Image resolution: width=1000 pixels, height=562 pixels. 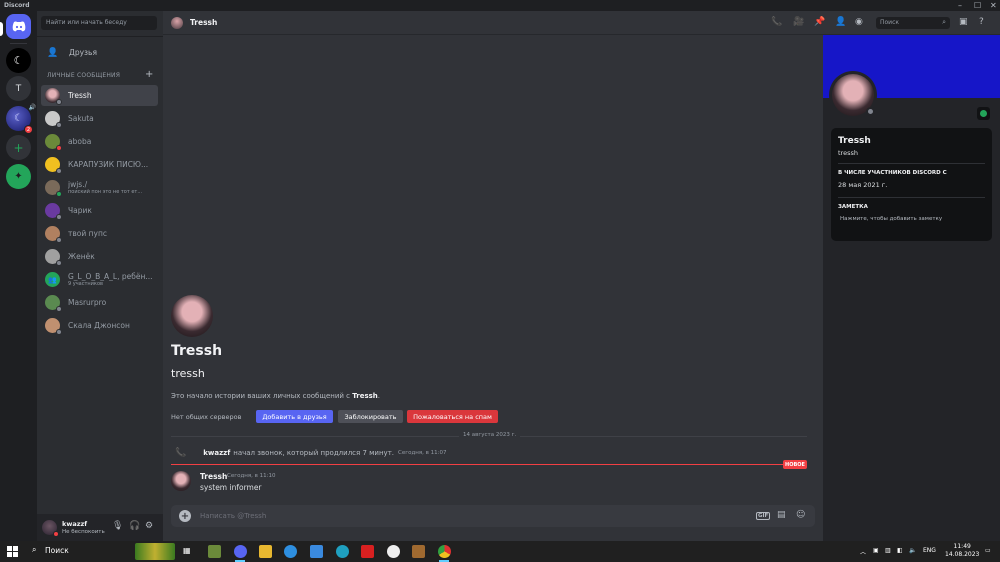 What do you see at coordinates (370, 416) in the screenshot?
I see `block-button: Заблокировать` at bounding box center [370, 416].